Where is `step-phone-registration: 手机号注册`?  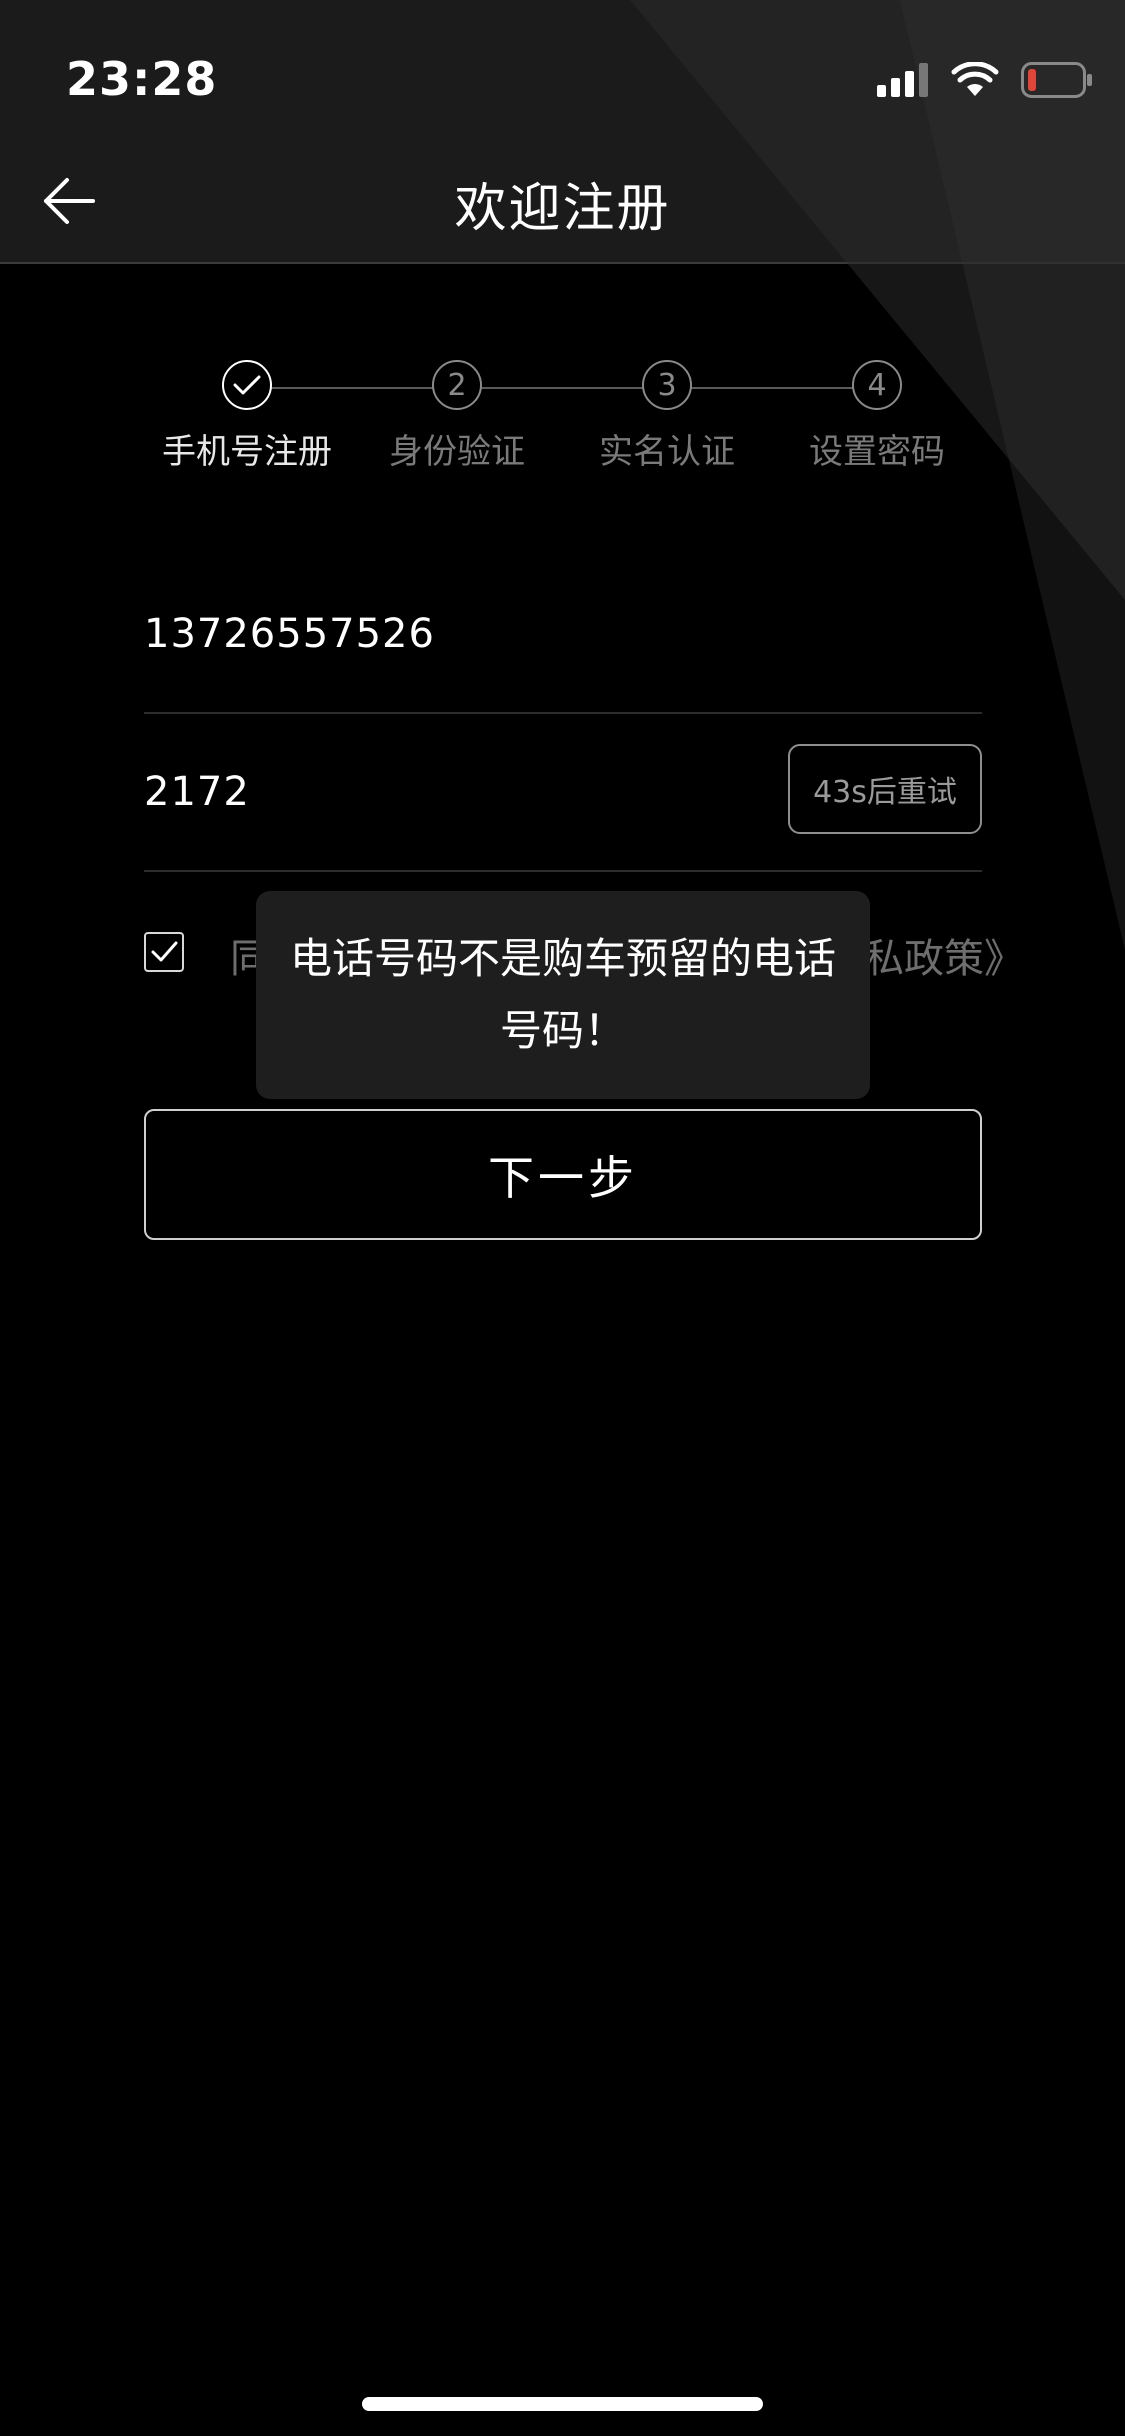 step-phone-registration: 手机号注册 is located at coordinates (247, 416).